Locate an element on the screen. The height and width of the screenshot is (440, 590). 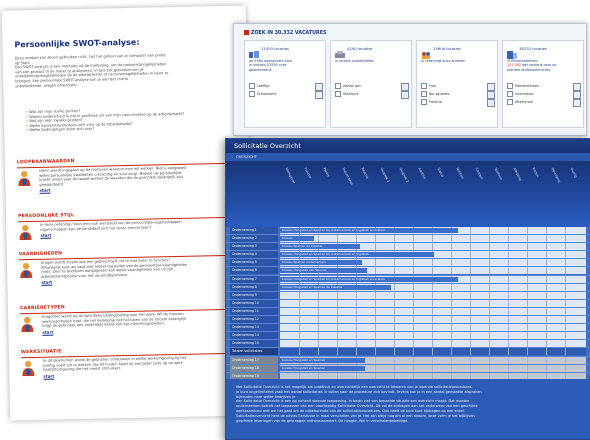
table-row: Totalen sollicitaties is located at coordinates (408, 352).